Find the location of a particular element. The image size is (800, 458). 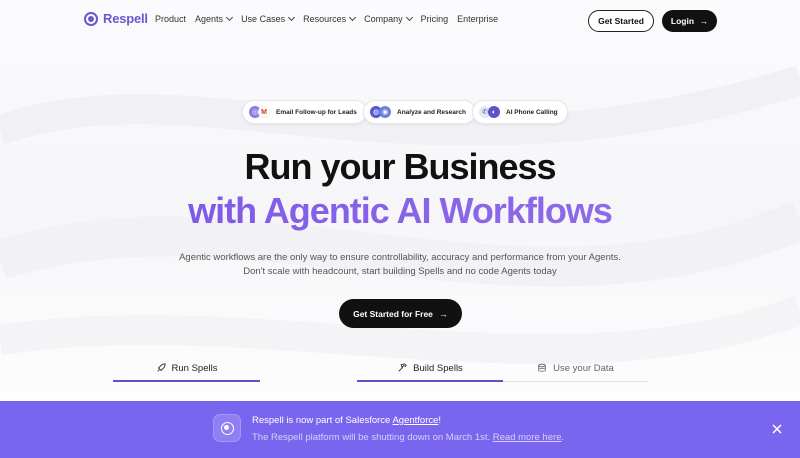

pill-icons: ✆ ◐ is located at coordinates (489, 112).